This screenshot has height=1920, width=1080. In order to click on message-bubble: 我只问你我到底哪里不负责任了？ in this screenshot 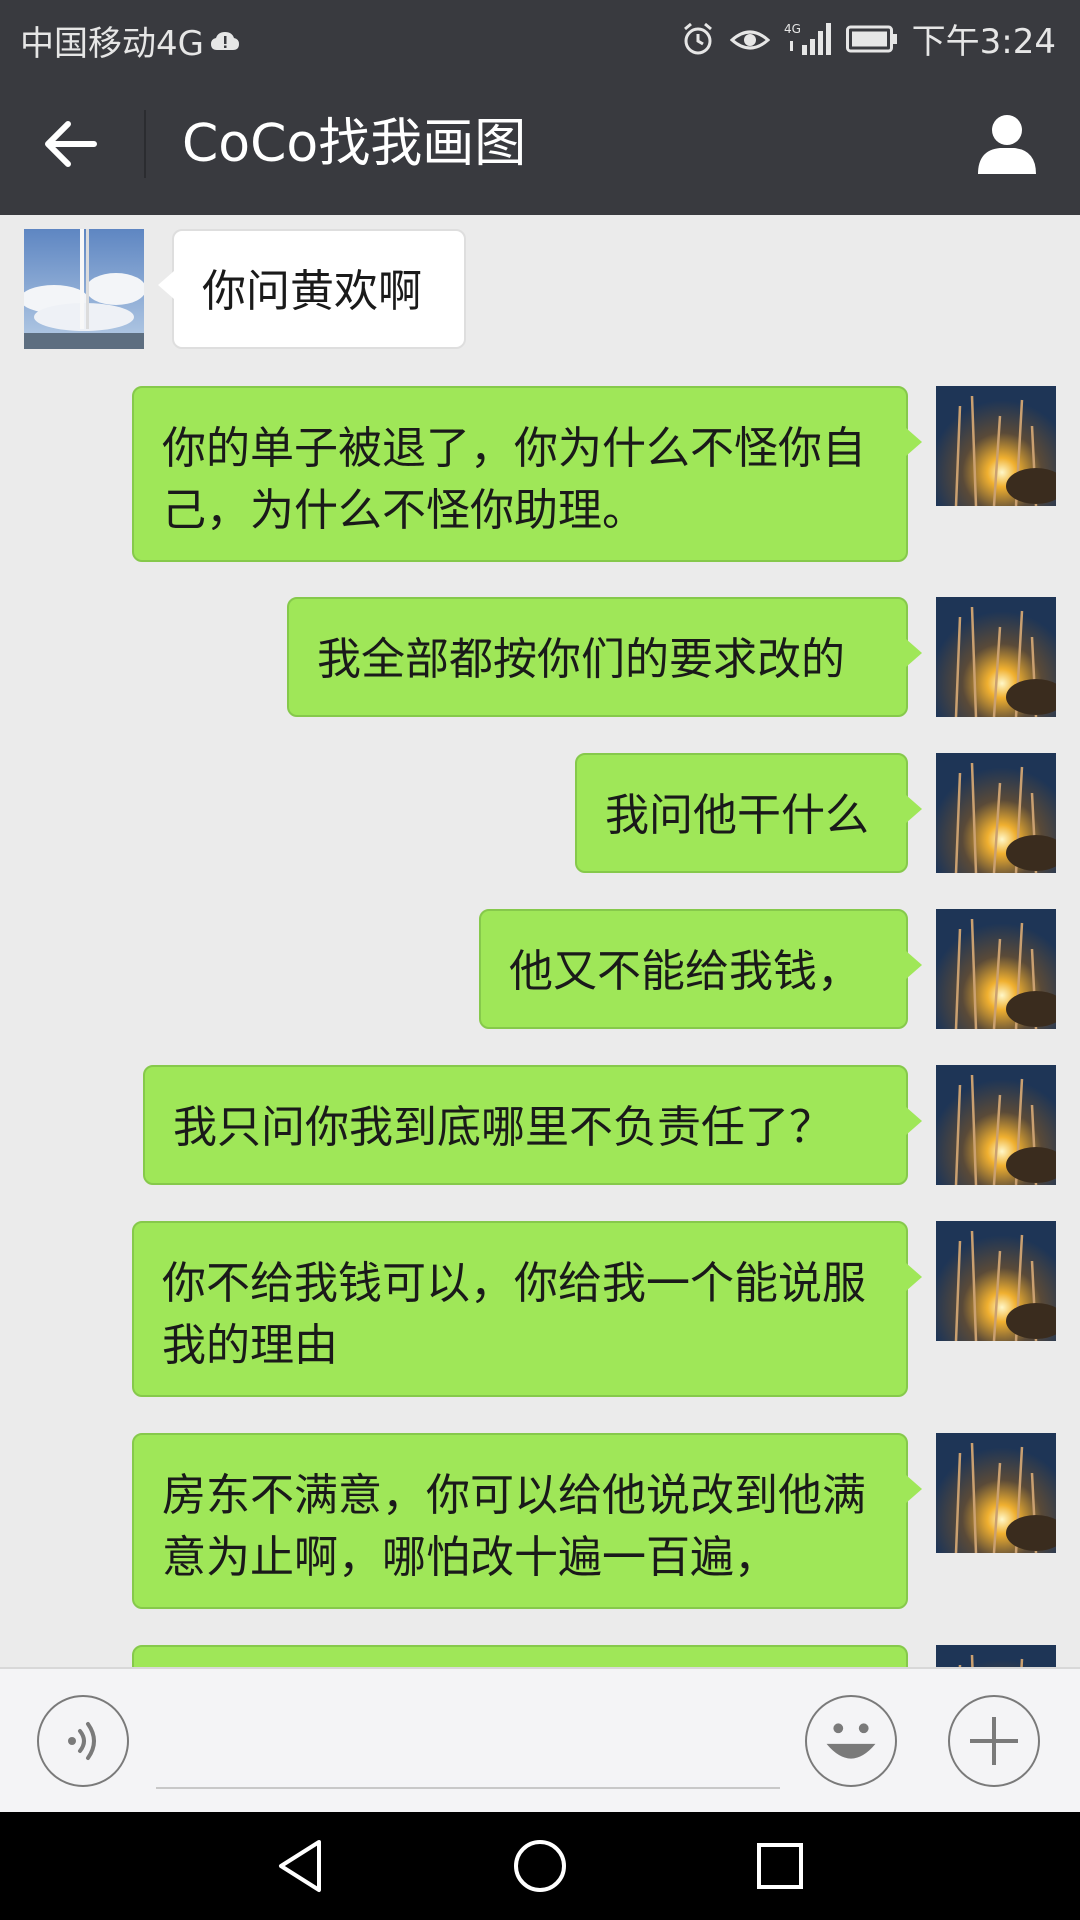, I will do `click(532, 1125)`.